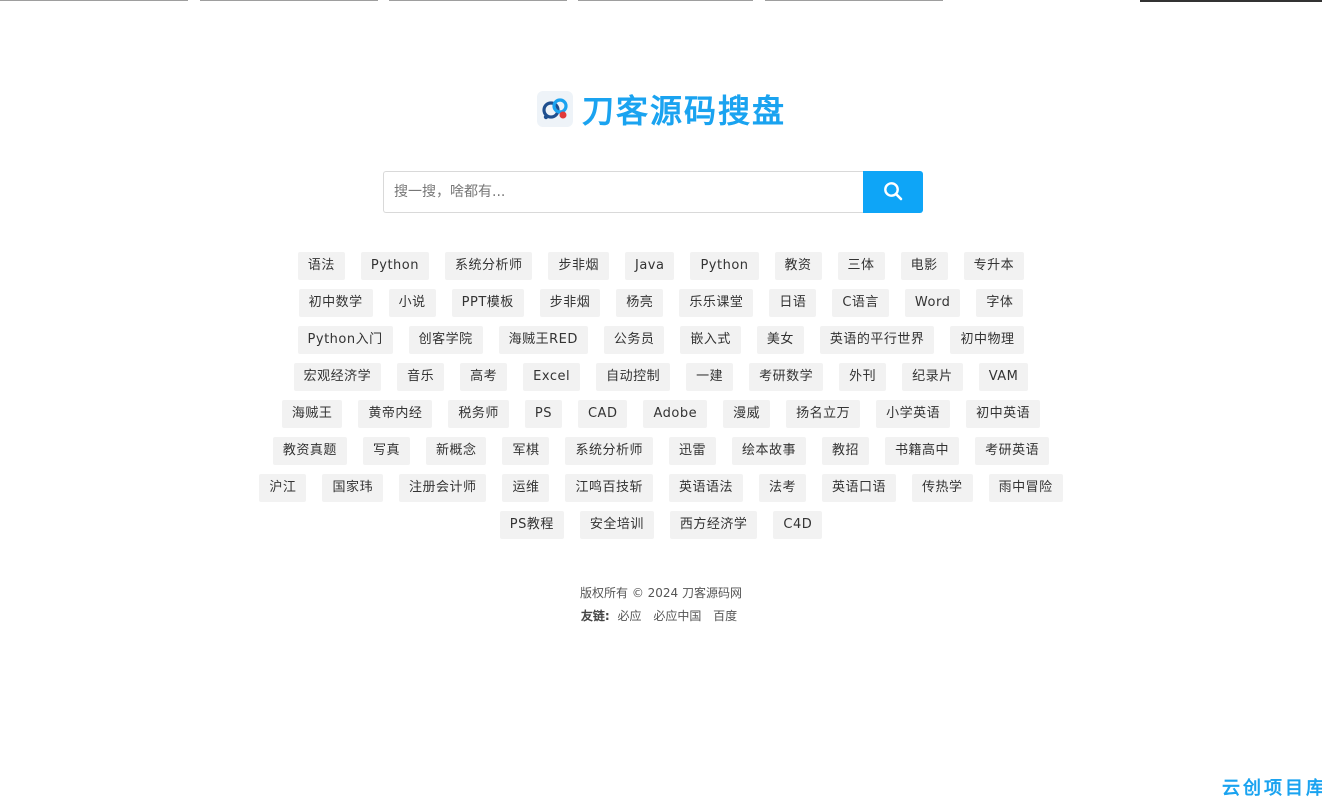 The image size is (1322, 812). What do you see at coordinates (924, 266) in the screenshot?
I see `tag-link: 电影` at bounding box center [924, 266].